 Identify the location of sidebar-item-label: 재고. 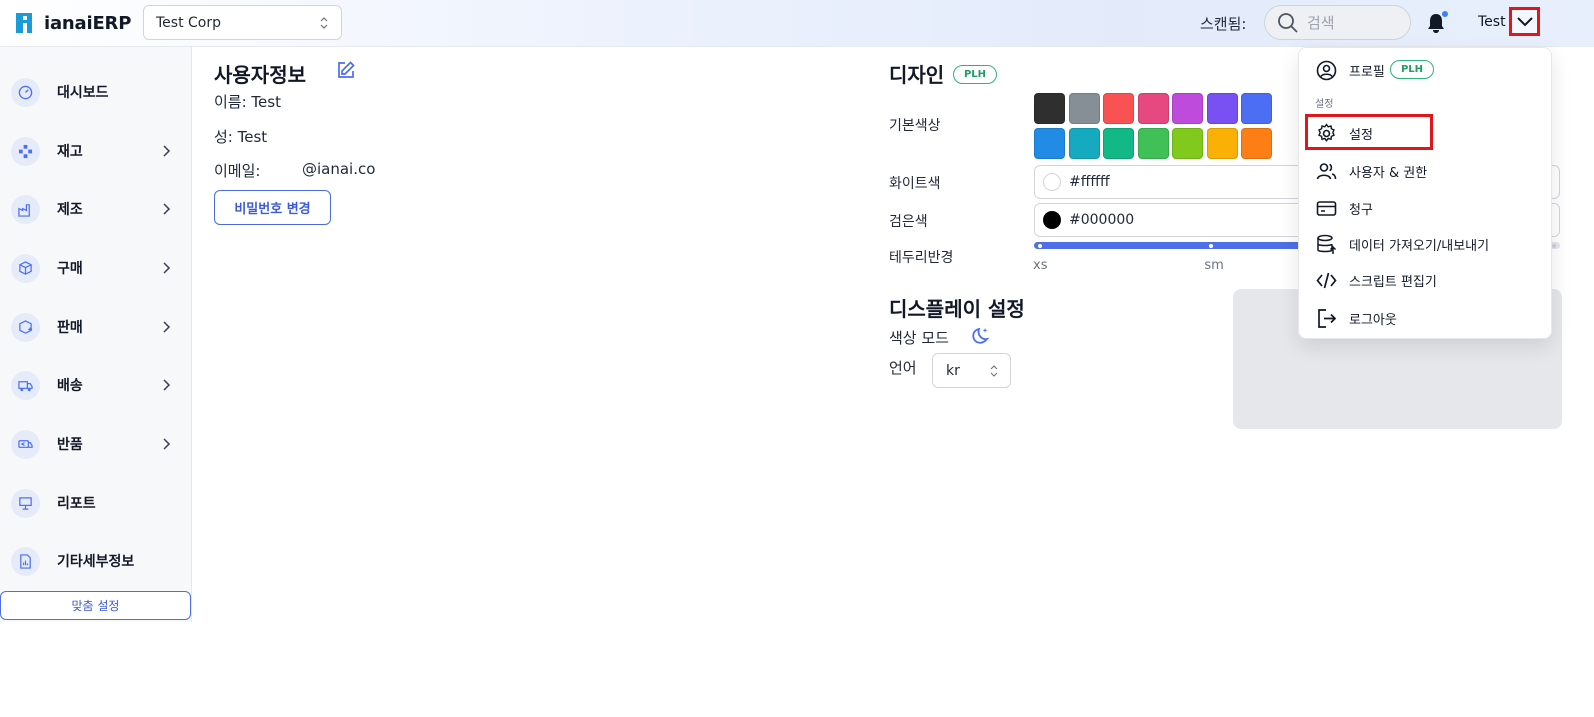
(70, 152).